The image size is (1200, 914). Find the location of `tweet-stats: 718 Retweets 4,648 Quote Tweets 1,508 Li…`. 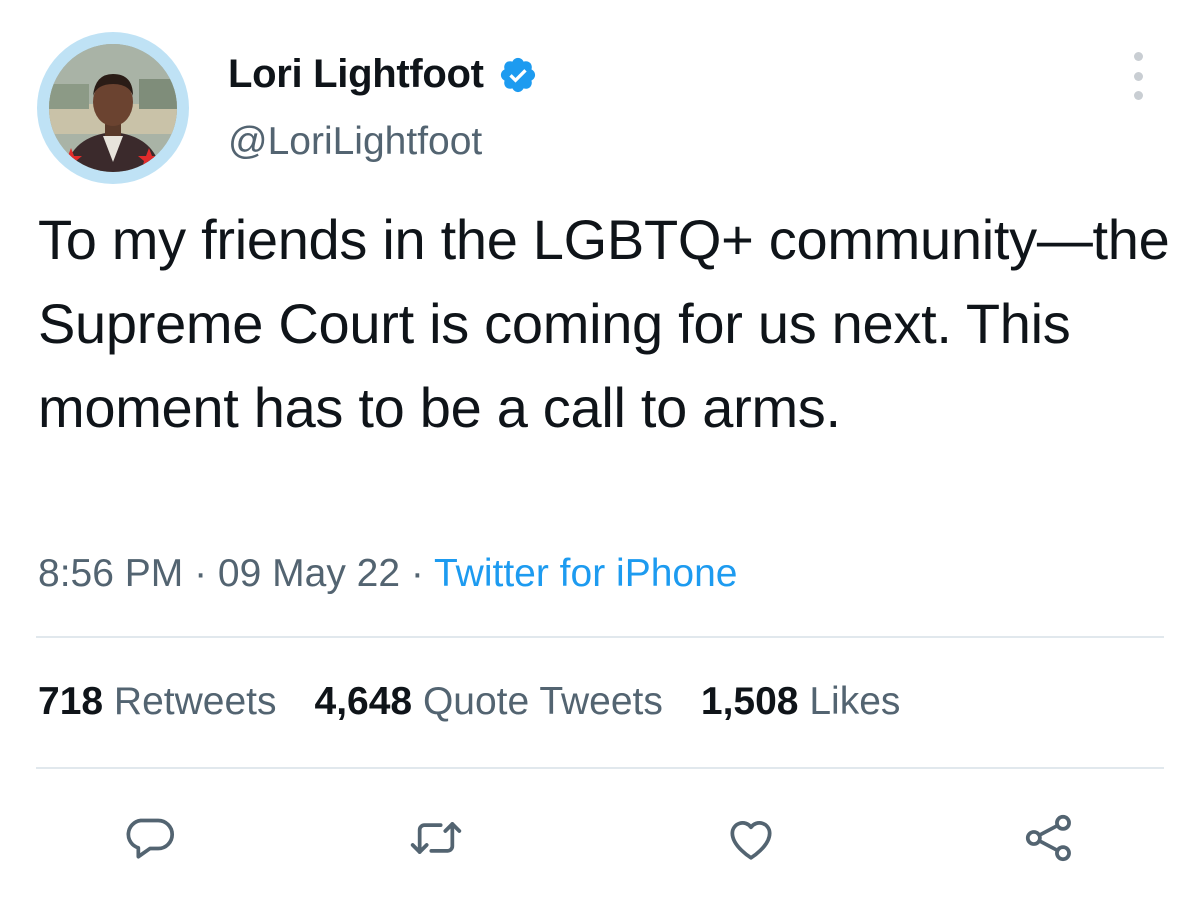

tweet-stats: 718 Retweets 4,648 Quote Tweets 1,508 Li… is located at coordinates (469, 702).